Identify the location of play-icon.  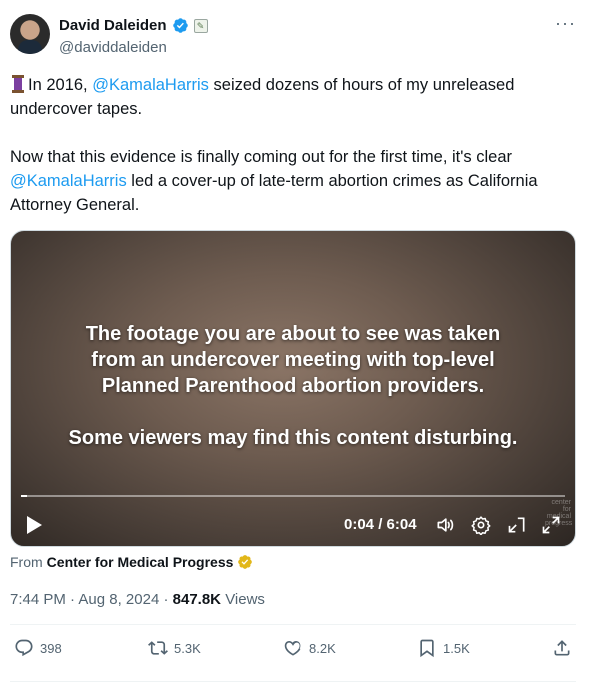
(34, 525).